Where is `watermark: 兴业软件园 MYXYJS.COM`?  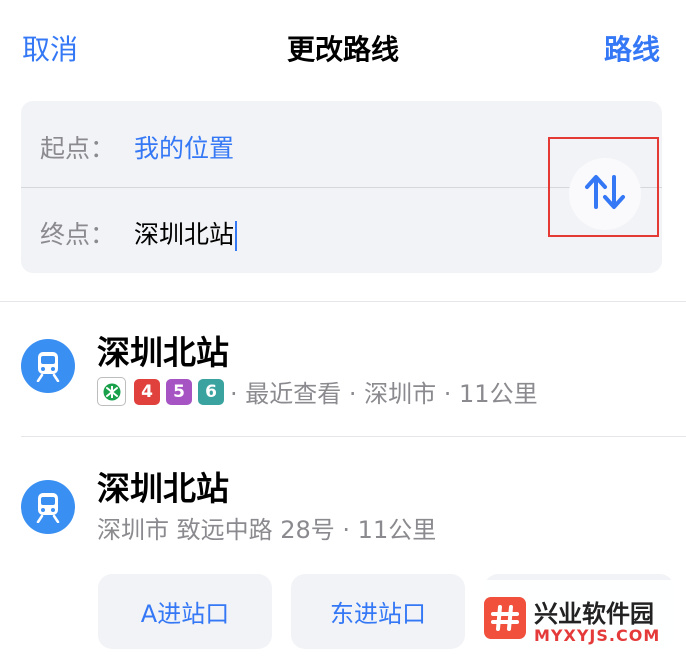
watermark: 兴业软件园 MYXYJS.COM is located at coordinates (582, 622).